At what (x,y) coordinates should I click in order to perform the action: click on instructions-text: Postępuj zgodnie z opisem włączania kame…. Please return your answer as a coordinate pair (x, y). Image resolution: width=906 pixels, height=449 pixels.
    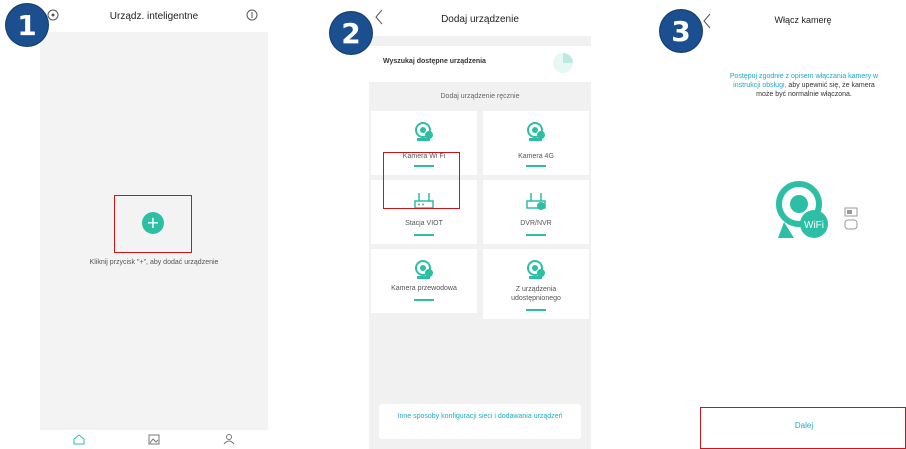
    Looking at the image, I should click on (804, 85).